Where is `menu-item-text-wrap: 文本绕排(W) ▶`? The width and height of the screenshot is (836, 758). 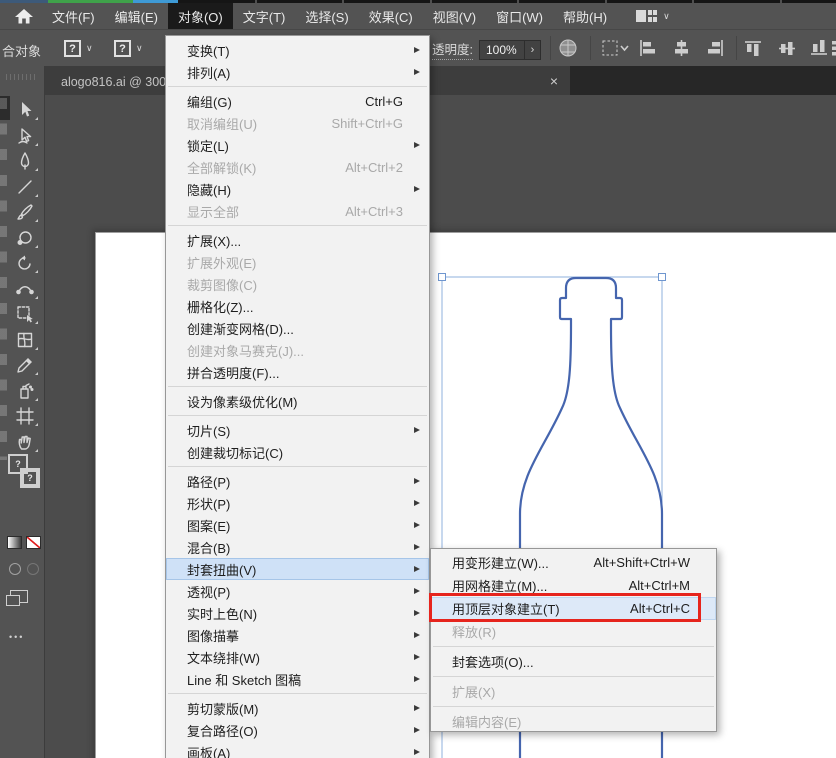 menu-item-text-wrap: 文本绕排(W) ▶ is located at coordinates (297, 657).